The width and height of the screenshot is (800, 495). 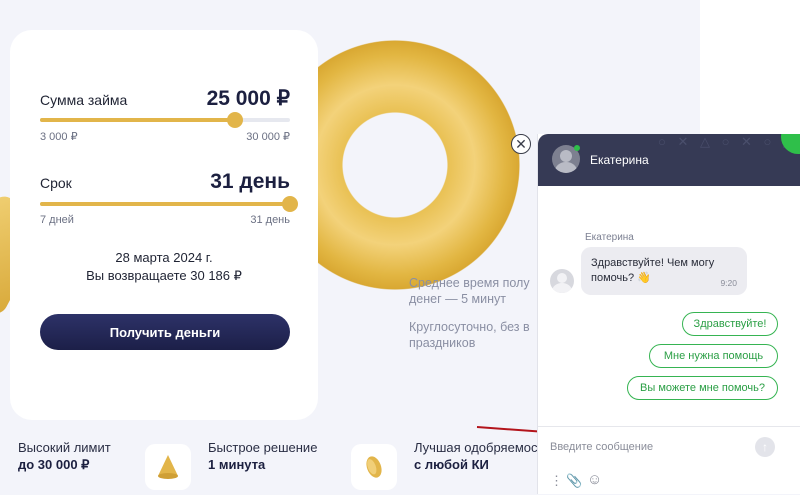 What do you see at coordinates (64, 447) in the screenshot?
I see `feature-limit-title: Высокий лимит` at bounding box center [64, 447].